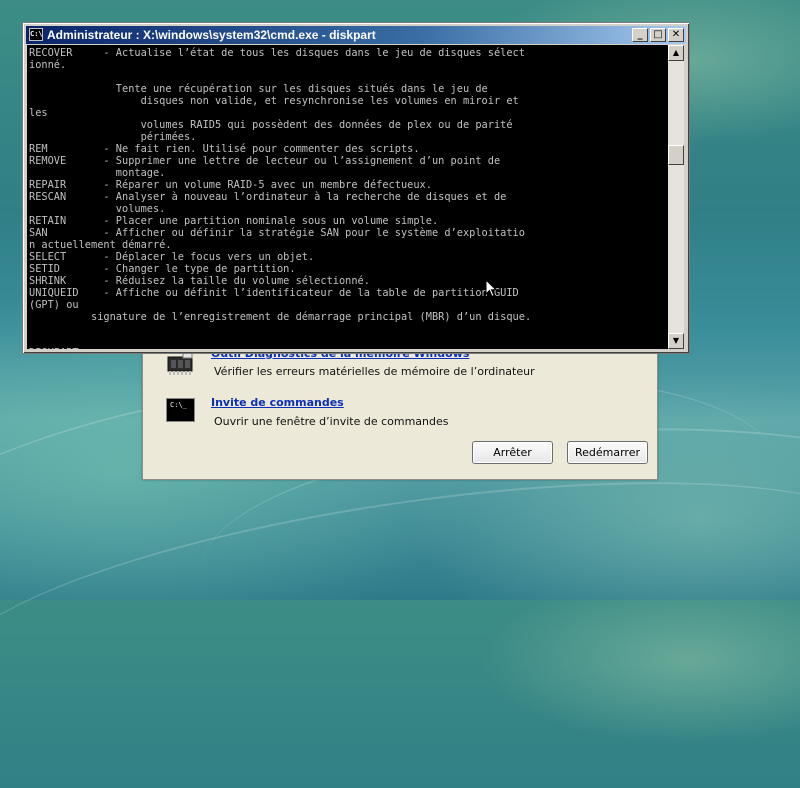 The width and height of the screenshot is (800, 788). Describe the element at coordinates (676, 155) in the screenshot. I see `scrollbar-thumb` at that location.